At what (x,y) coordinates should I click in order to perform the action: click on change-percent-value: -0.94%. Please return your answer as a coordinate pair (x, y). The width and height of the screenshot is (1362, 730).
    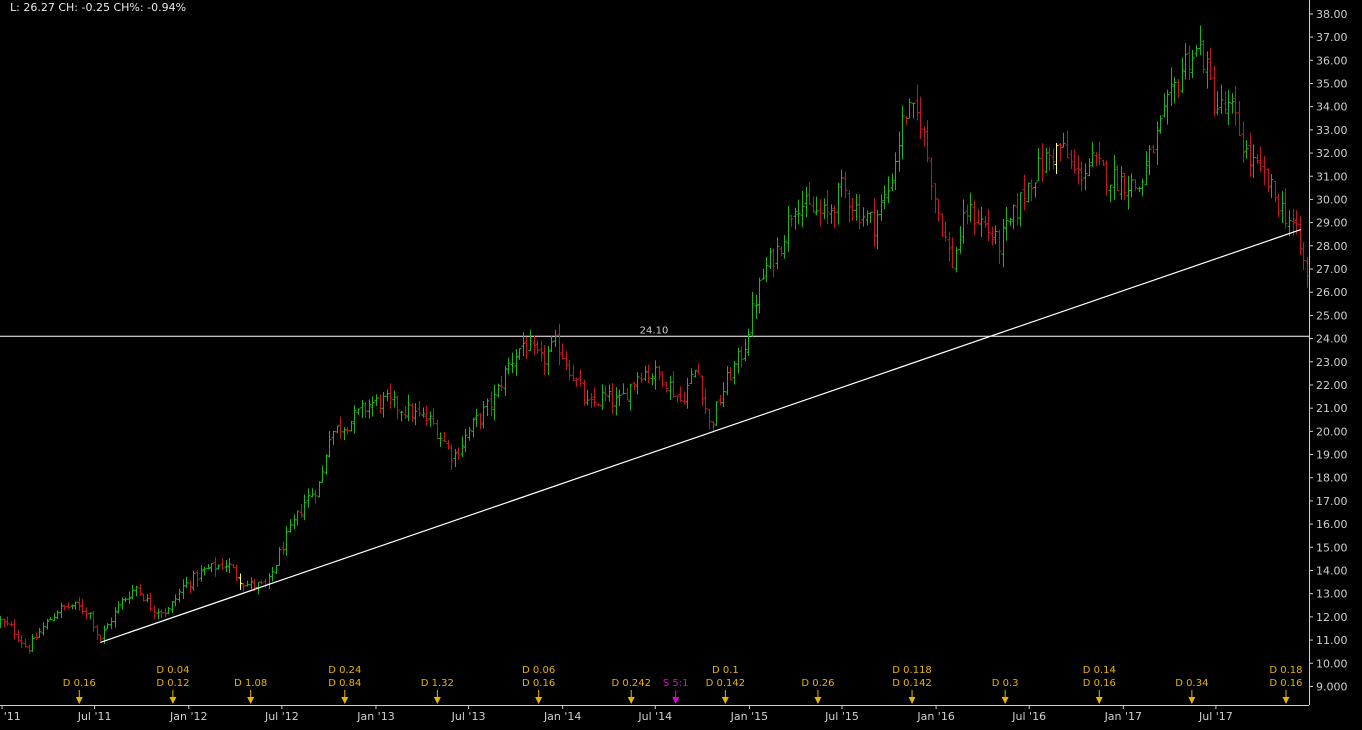
    Looking at the image, I should click on (167, 7).